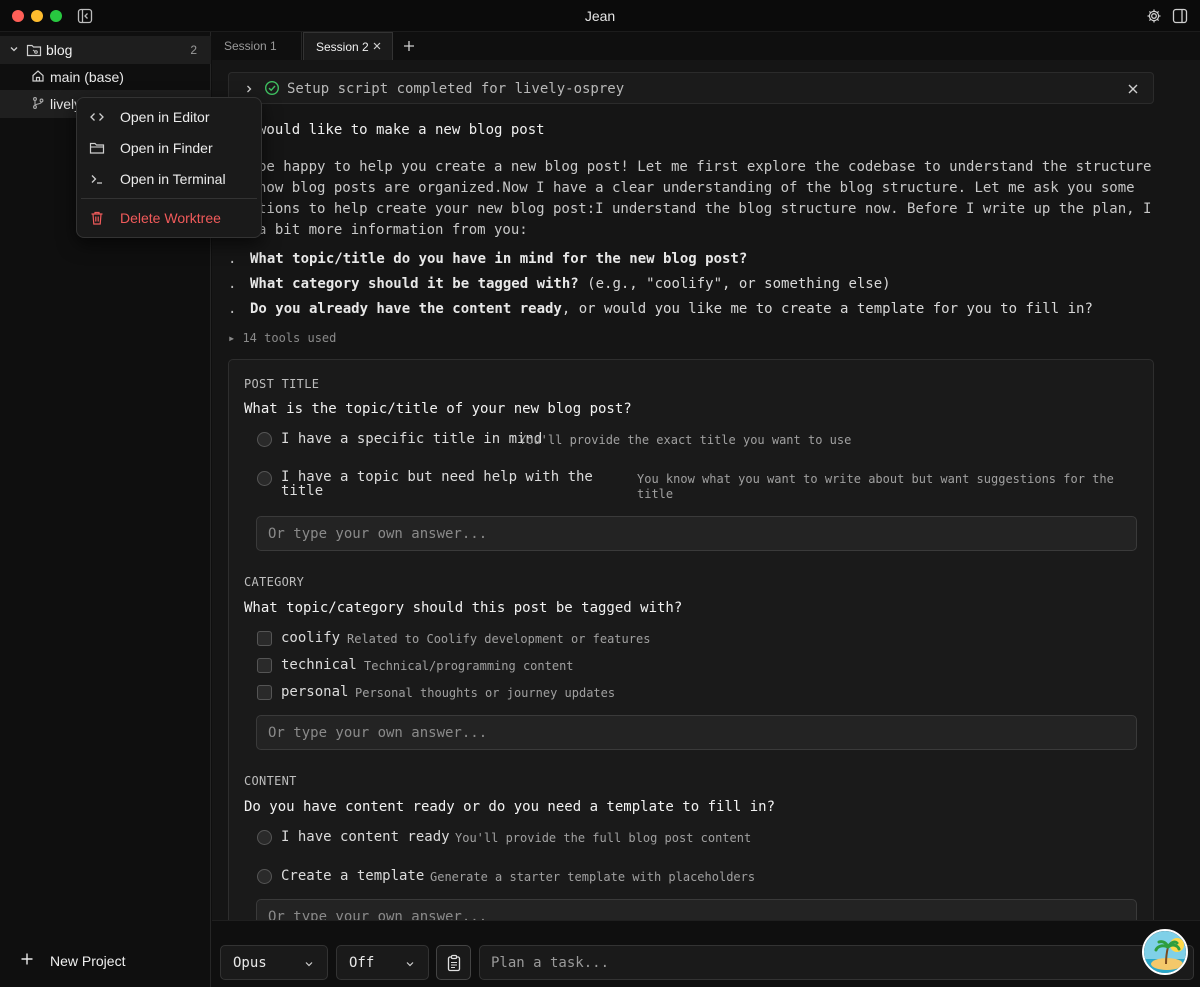  I want to click on terminal-icon, so click(96, 179).